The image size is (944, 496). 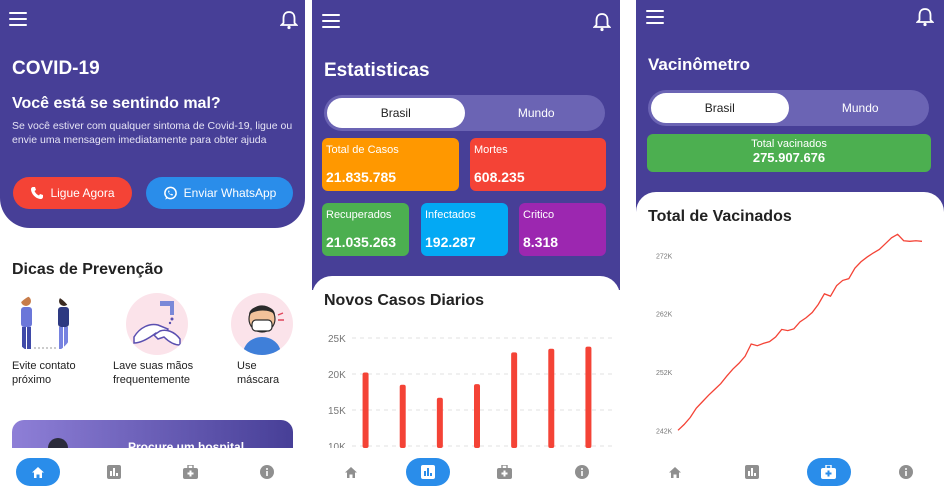 I want to click on tip-distance: Evite contato próximo, so click(x=62, y=340).